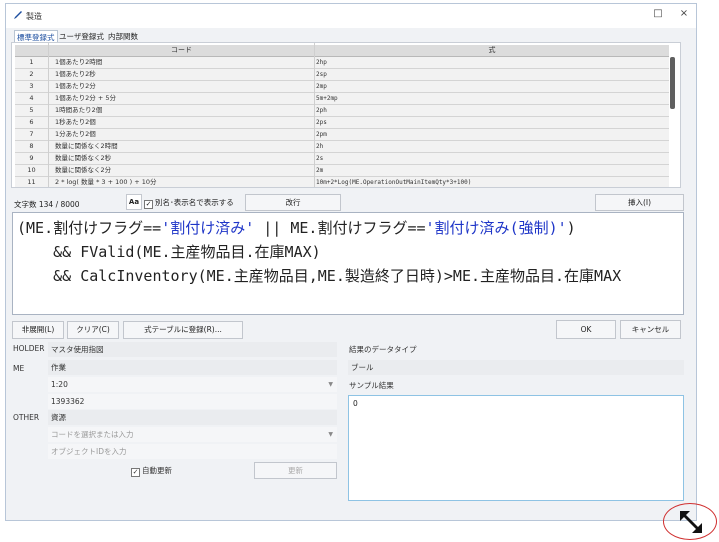  What do you see at coordinates (351, 16) in the screenshot?
I see `title-bar: 製造 □ ×` at bounding box center [351, 16].